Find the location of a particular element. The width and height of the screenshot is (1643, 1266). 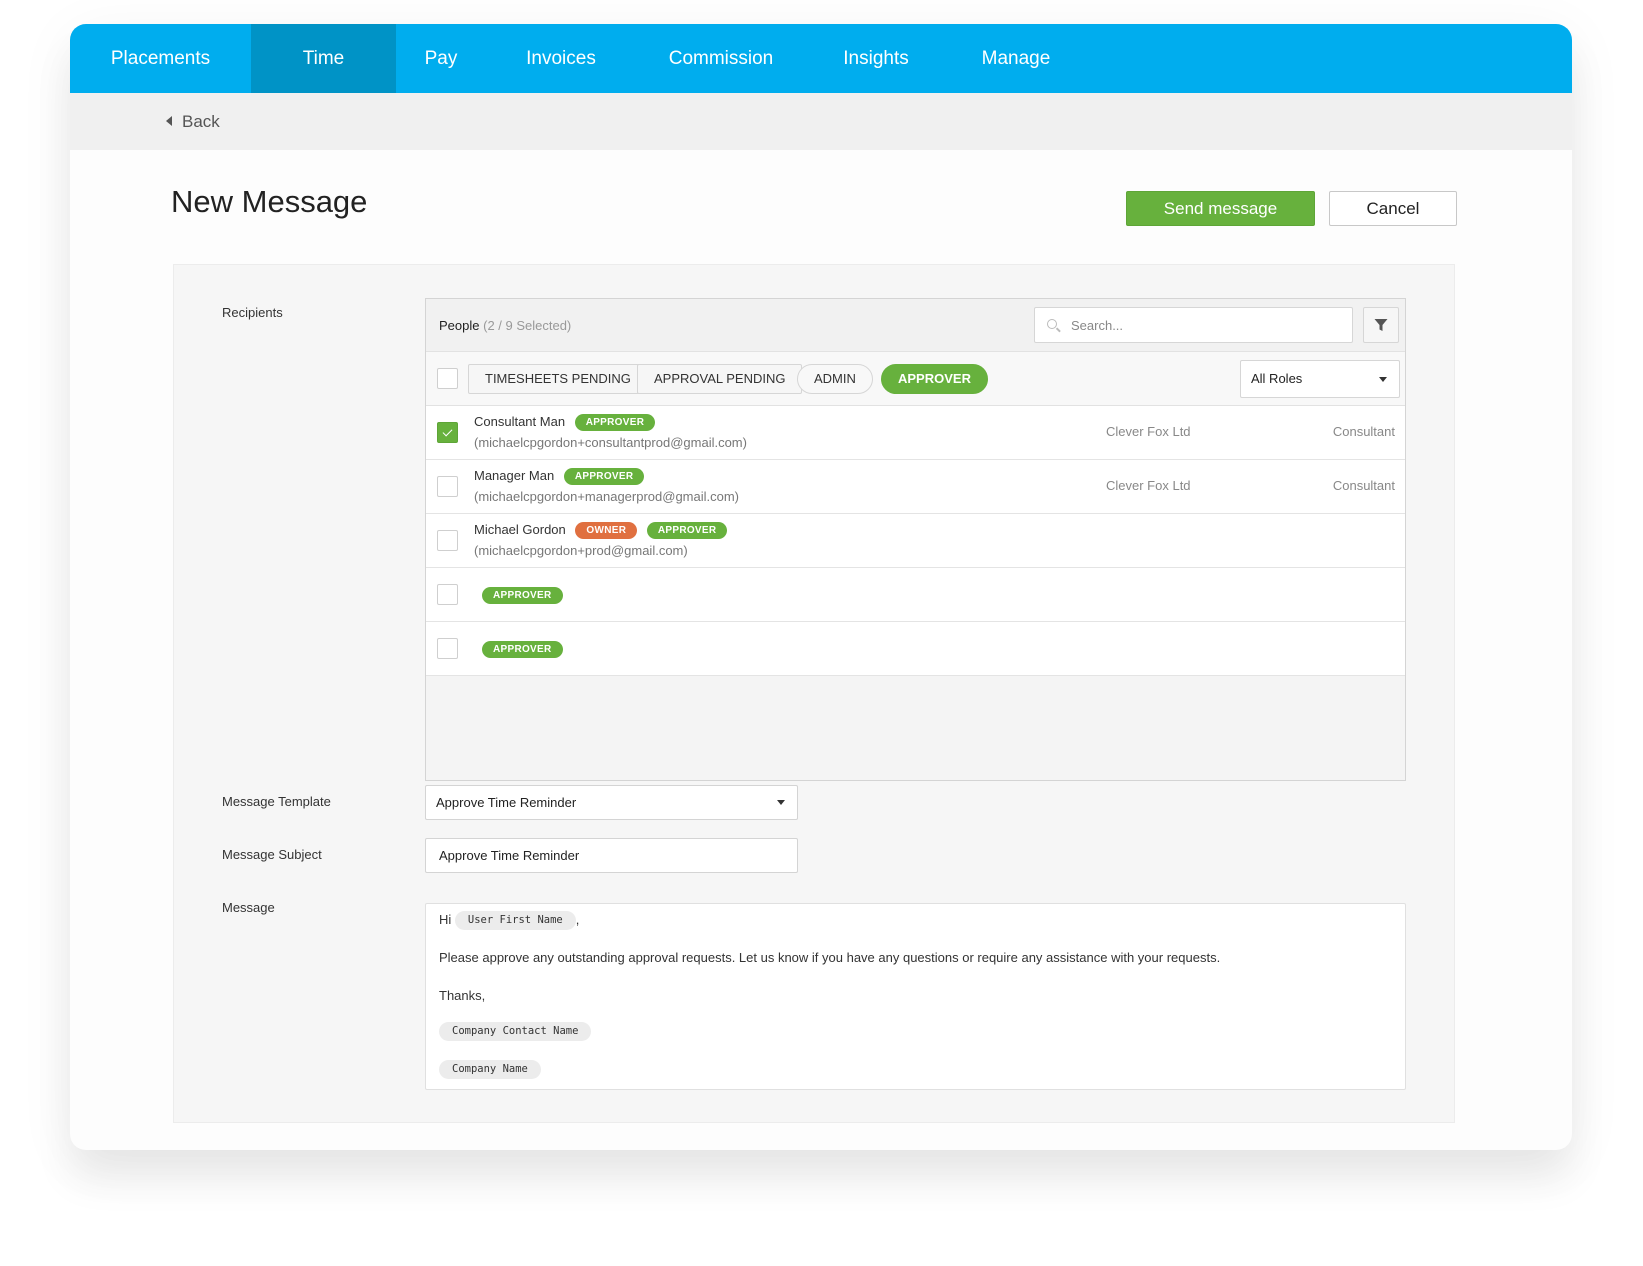

person-name-line: Manager Man APPROVER is located at coordinates (559, 476).